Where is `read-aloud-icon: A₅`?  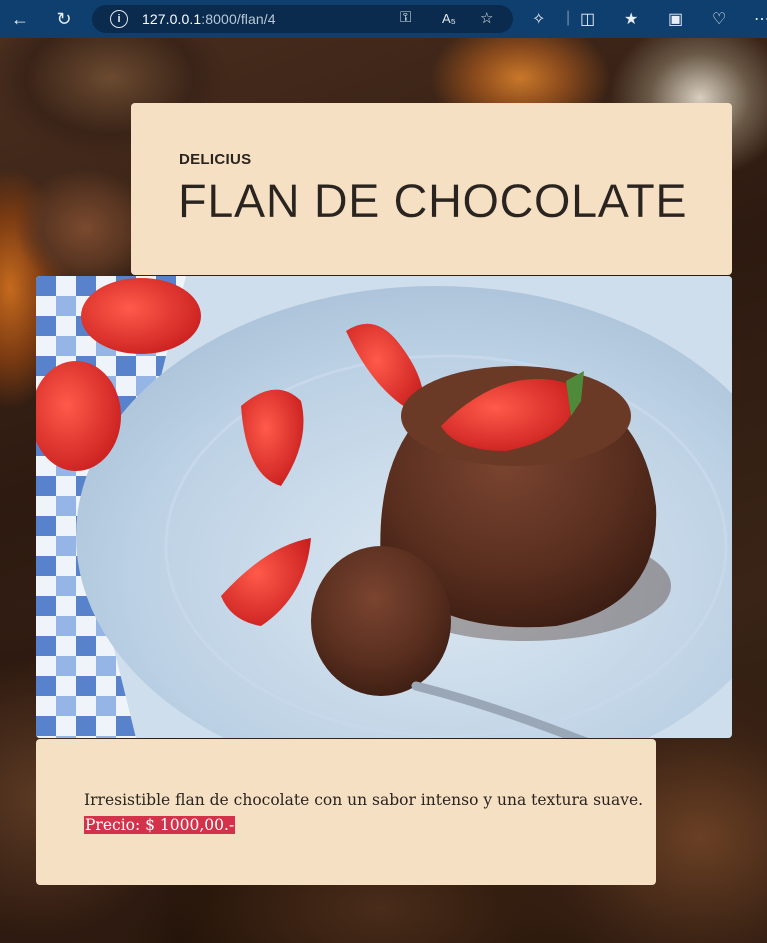
read-aloud-icon: A₅ is located at coordinates (449, 18).